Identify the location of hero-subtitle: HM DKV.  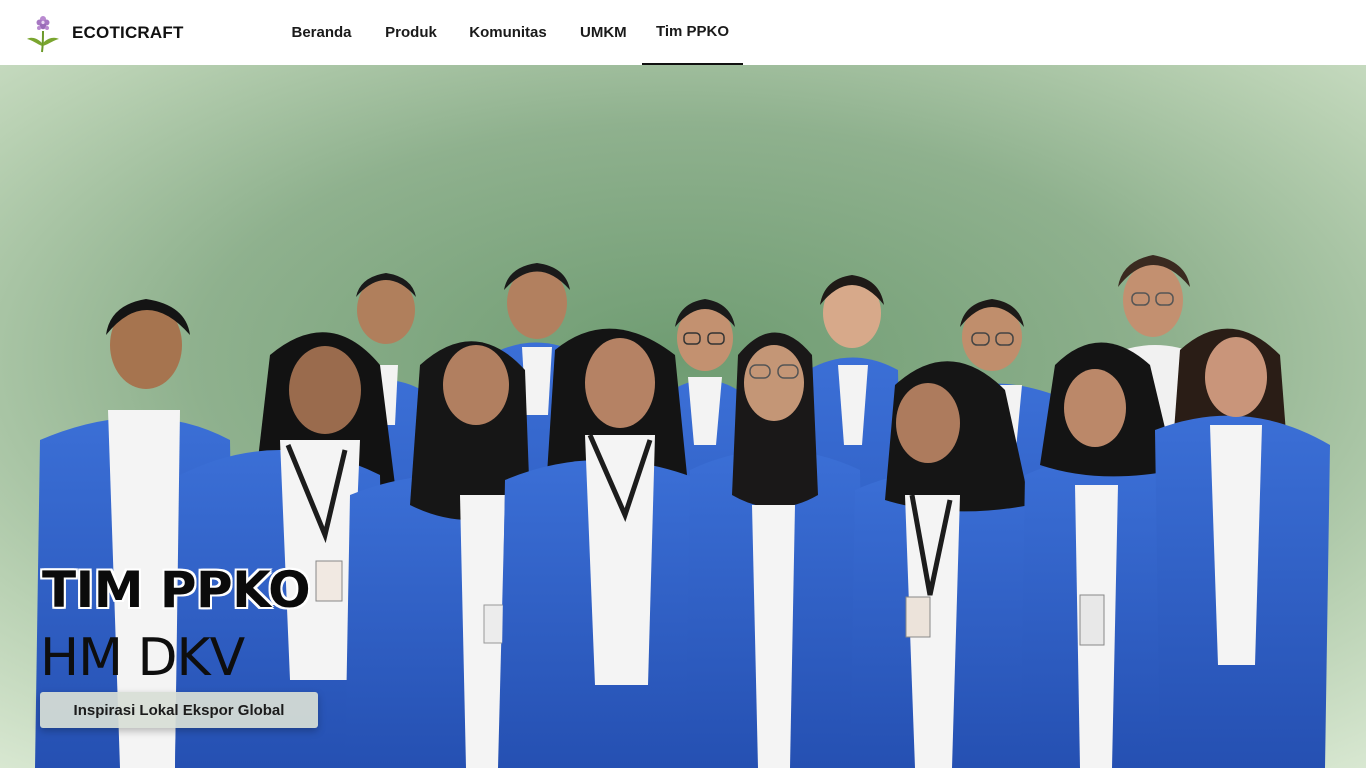
(142, 658).